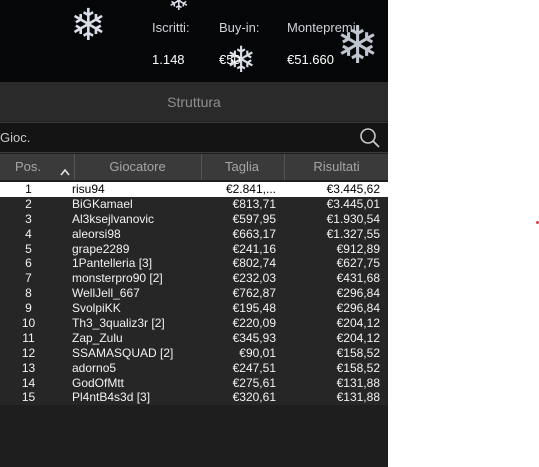 Image resolution: width=539 pixels, height=467 pixels. Describe the element at coordinates (117, 278) in the screenshot. I see `cell-player: monsterpro90 [2]` at that location.